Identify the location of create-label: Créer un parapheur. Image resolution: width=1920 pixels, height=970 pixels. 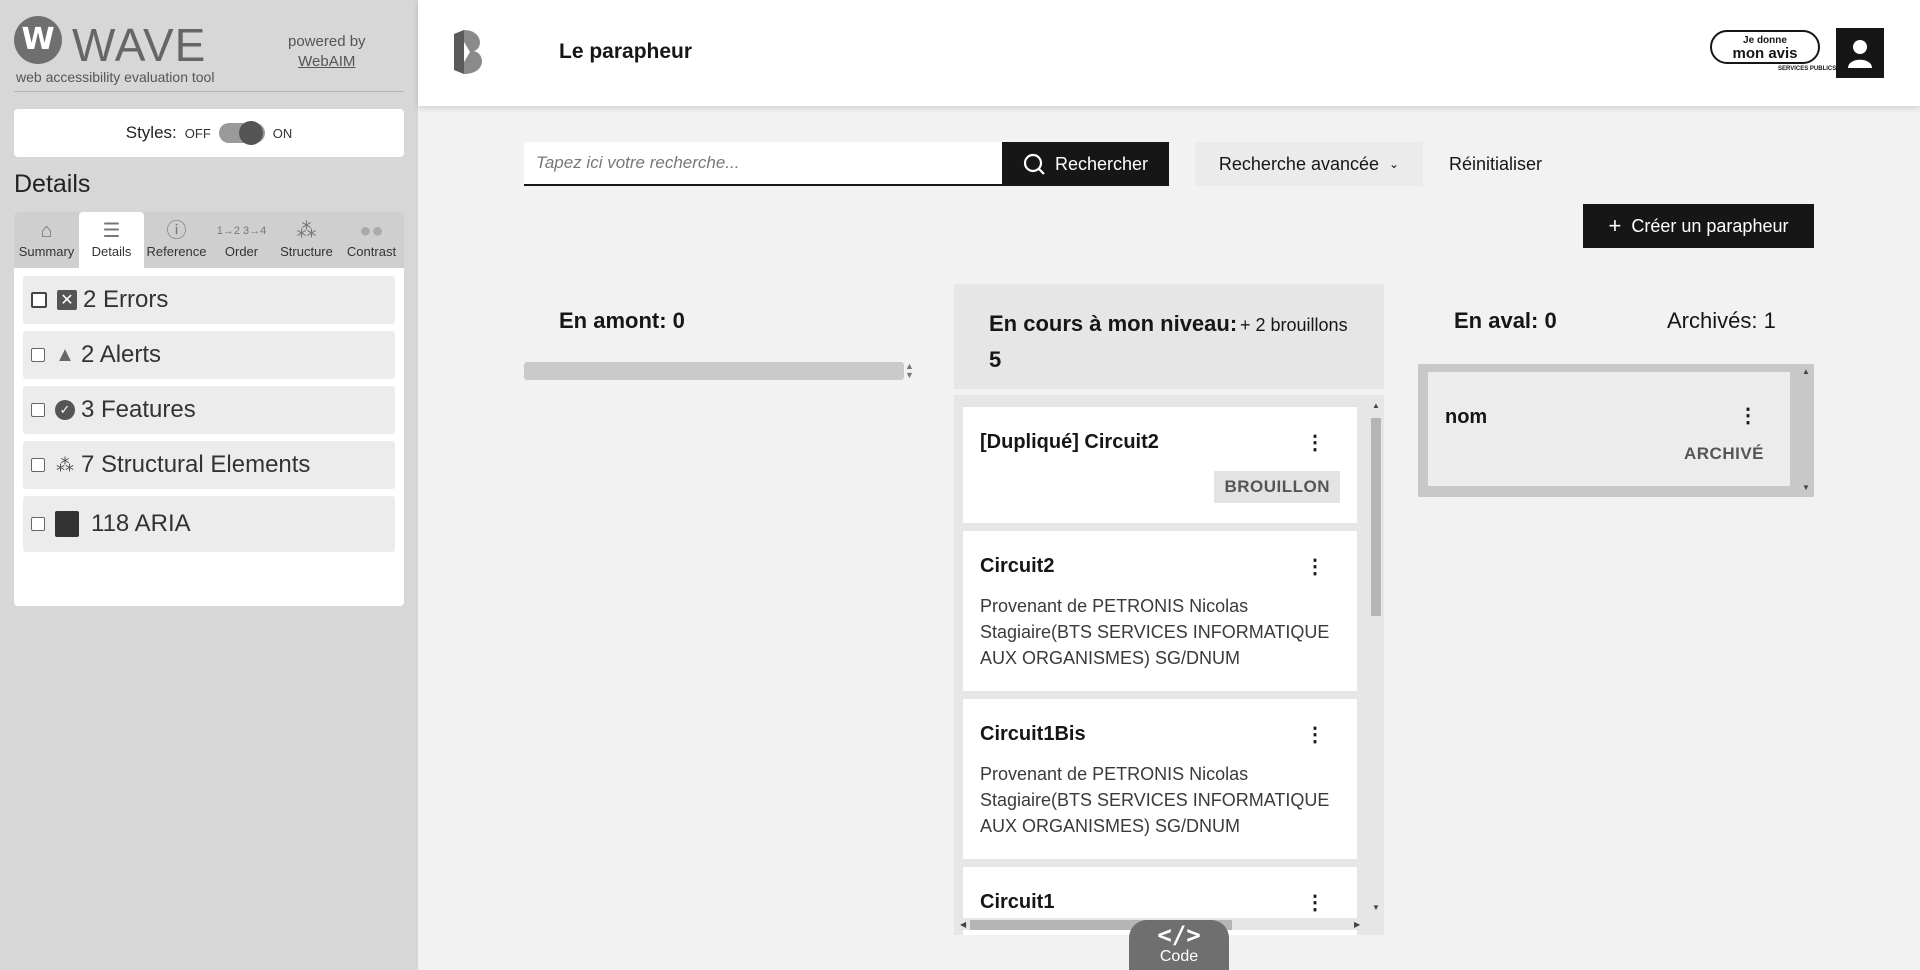
(1710, 225).